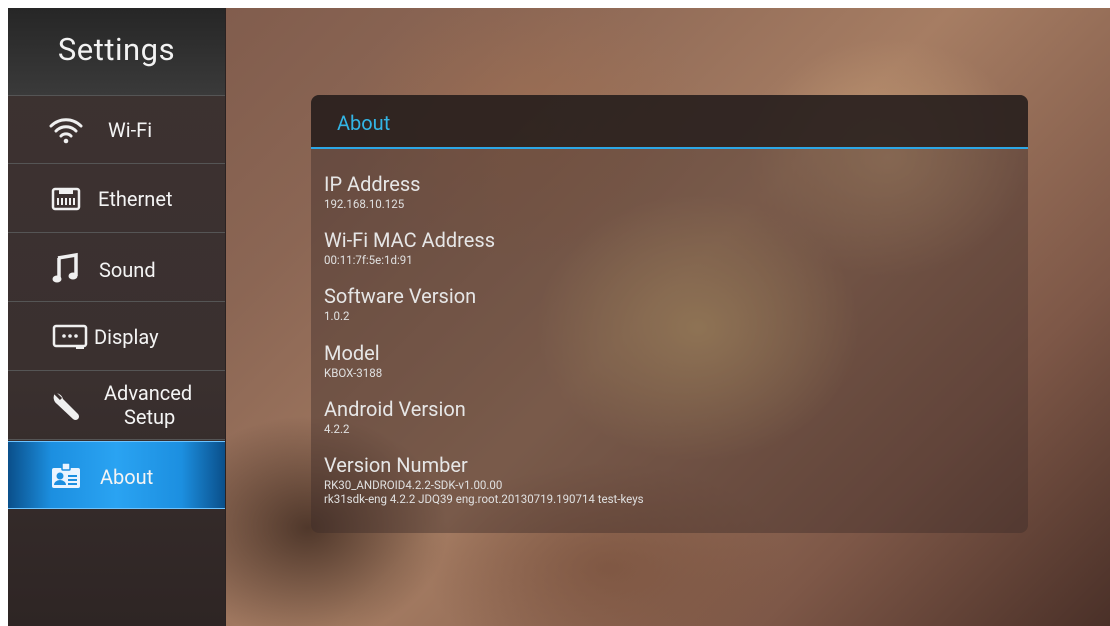 Image resolution: width=1110 pixels, height=626 pixels. I want to click on info-row-wifi-mac: Wi-Fi MAC Address 00:11:7f:5e:1d:91, so click(409, 247).